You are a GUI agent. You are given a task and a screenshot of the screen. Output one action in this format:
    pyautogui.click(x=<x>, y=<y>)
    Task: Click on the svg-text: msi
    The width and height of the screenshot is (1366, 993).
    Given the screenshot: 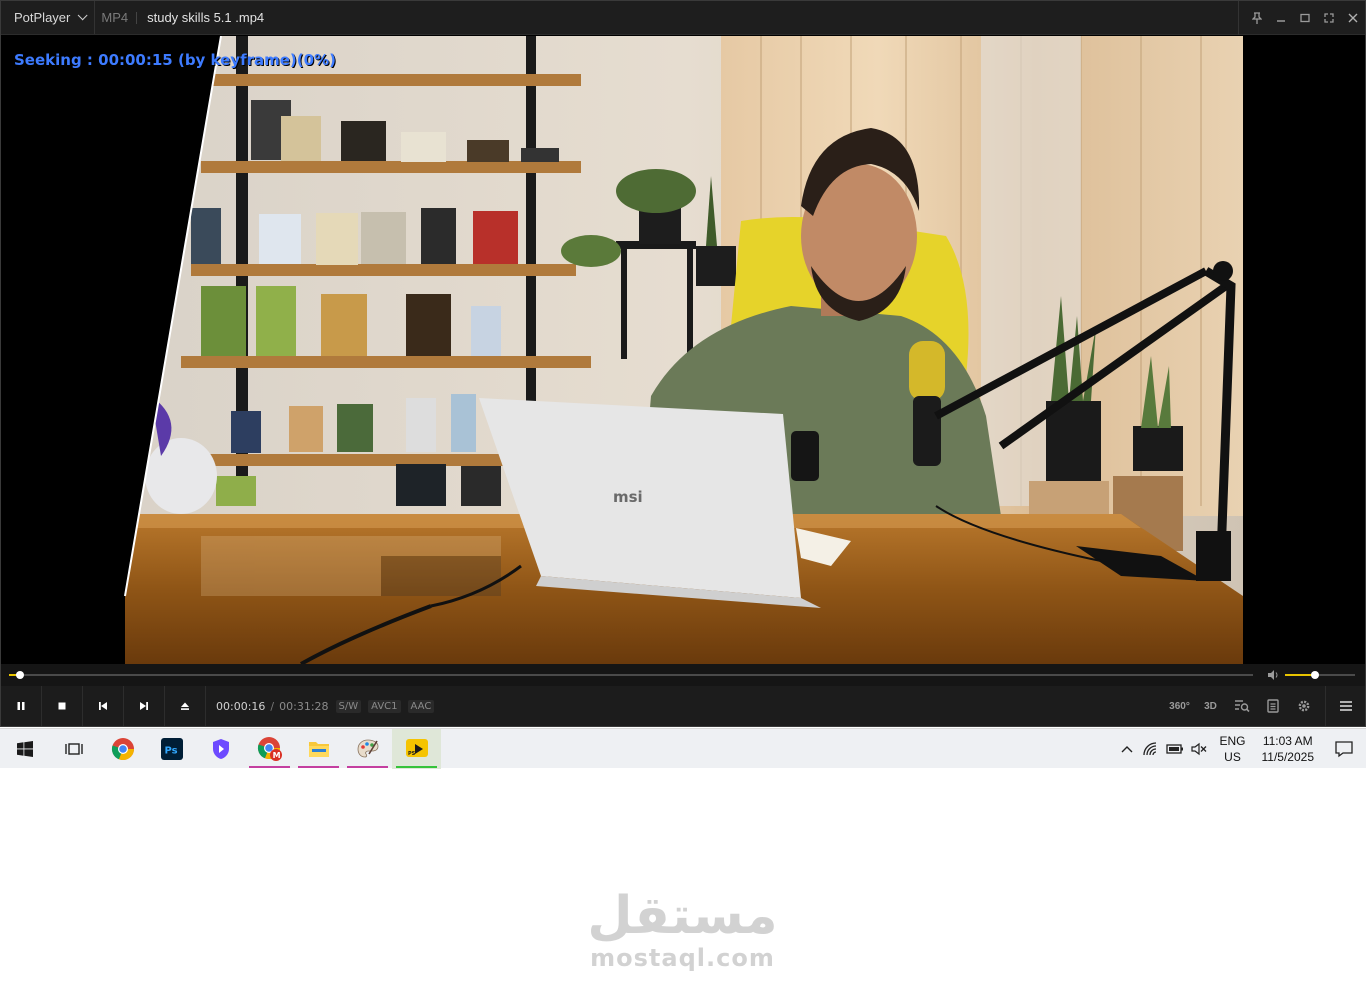 What is the action you would take?
    pyautogui.click(x=628, y=497)
    